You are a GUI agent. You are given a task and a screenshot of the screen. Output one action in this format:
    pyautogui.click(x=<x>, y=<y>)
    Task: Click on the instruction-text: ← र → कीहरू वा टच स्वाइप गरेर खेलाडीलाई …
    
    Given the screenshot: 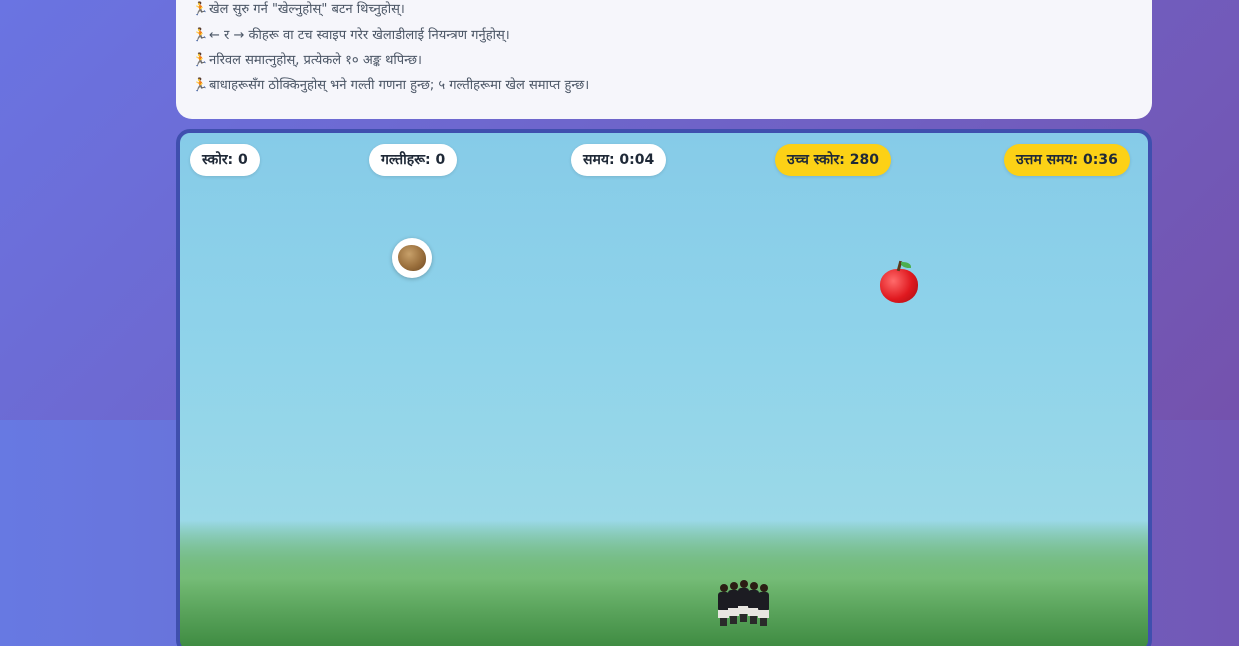 What is the action you would take?
    pyautogui.click(x=359, y=35)
    